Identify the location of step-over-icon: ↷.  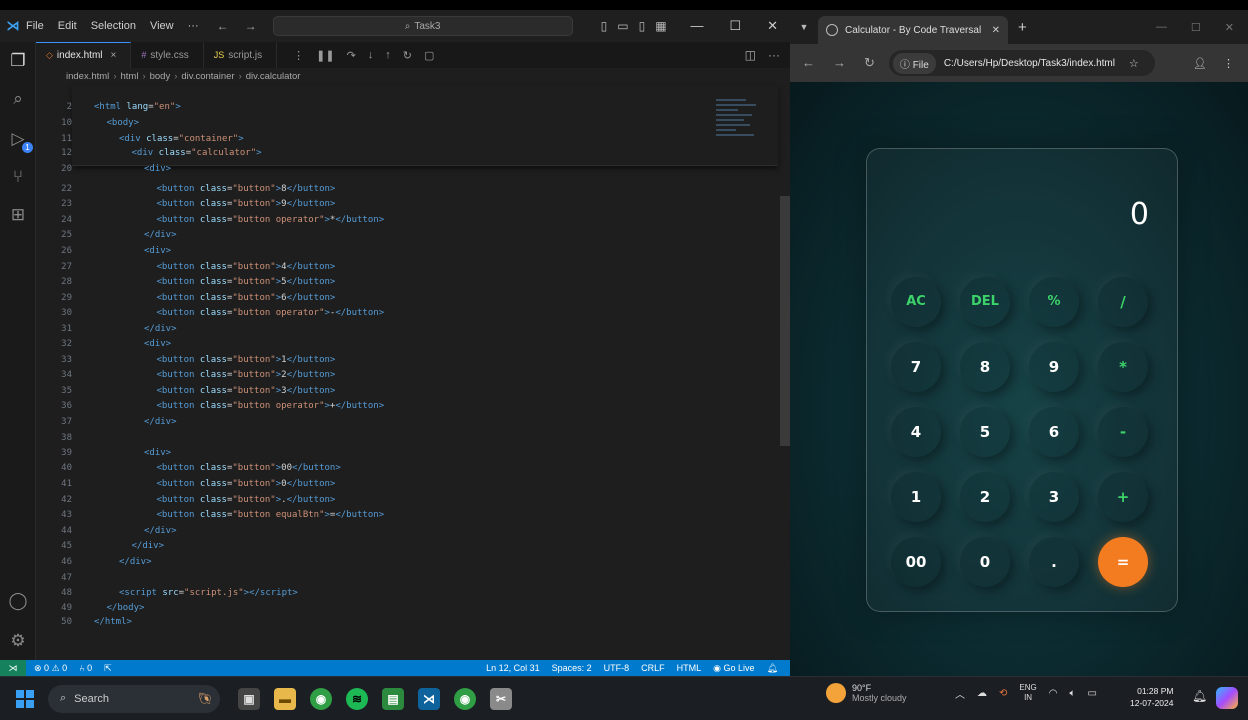
(351, 55).